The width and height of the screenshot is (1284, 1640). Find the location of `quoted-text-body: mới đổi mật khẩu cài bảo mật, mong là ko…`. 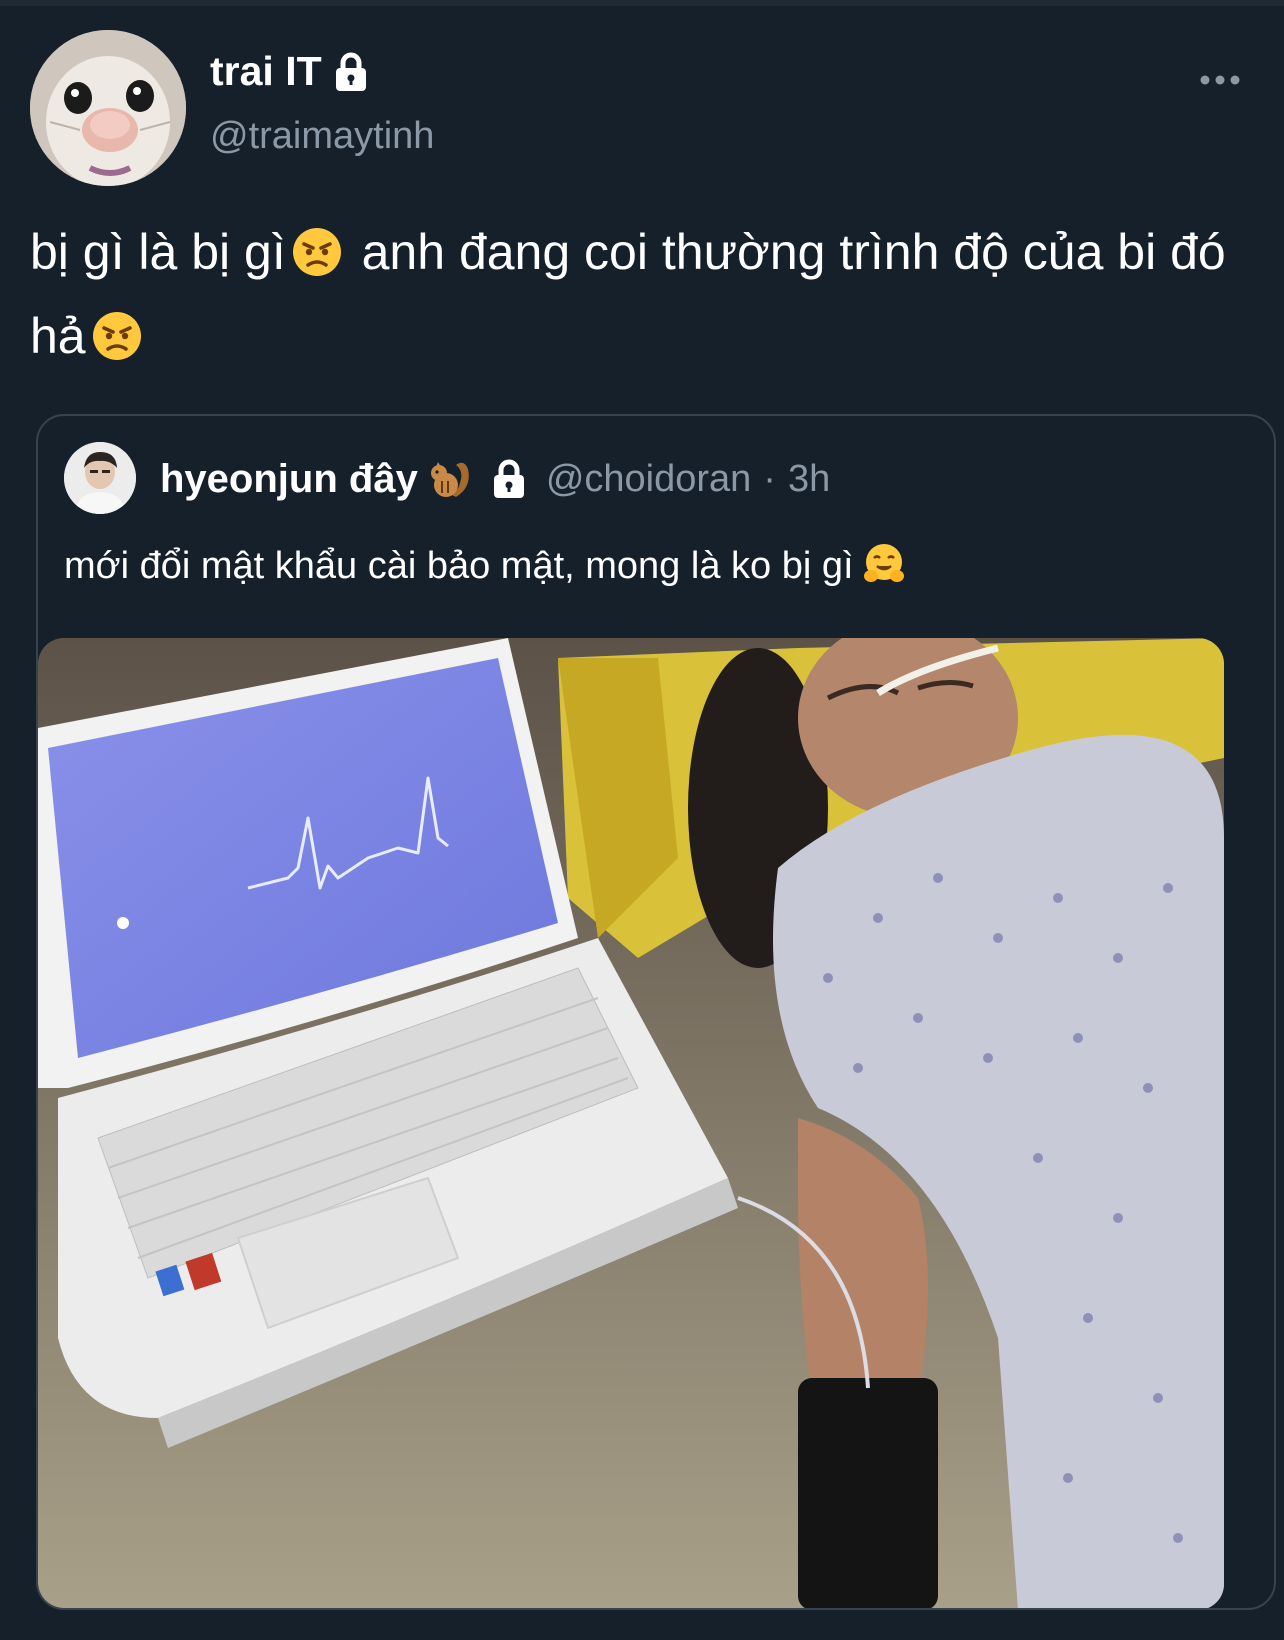

quoted-text-body: mới đổi mật khẩu cài bảo mật, mong là ko… is located at coordinates (459, 566).